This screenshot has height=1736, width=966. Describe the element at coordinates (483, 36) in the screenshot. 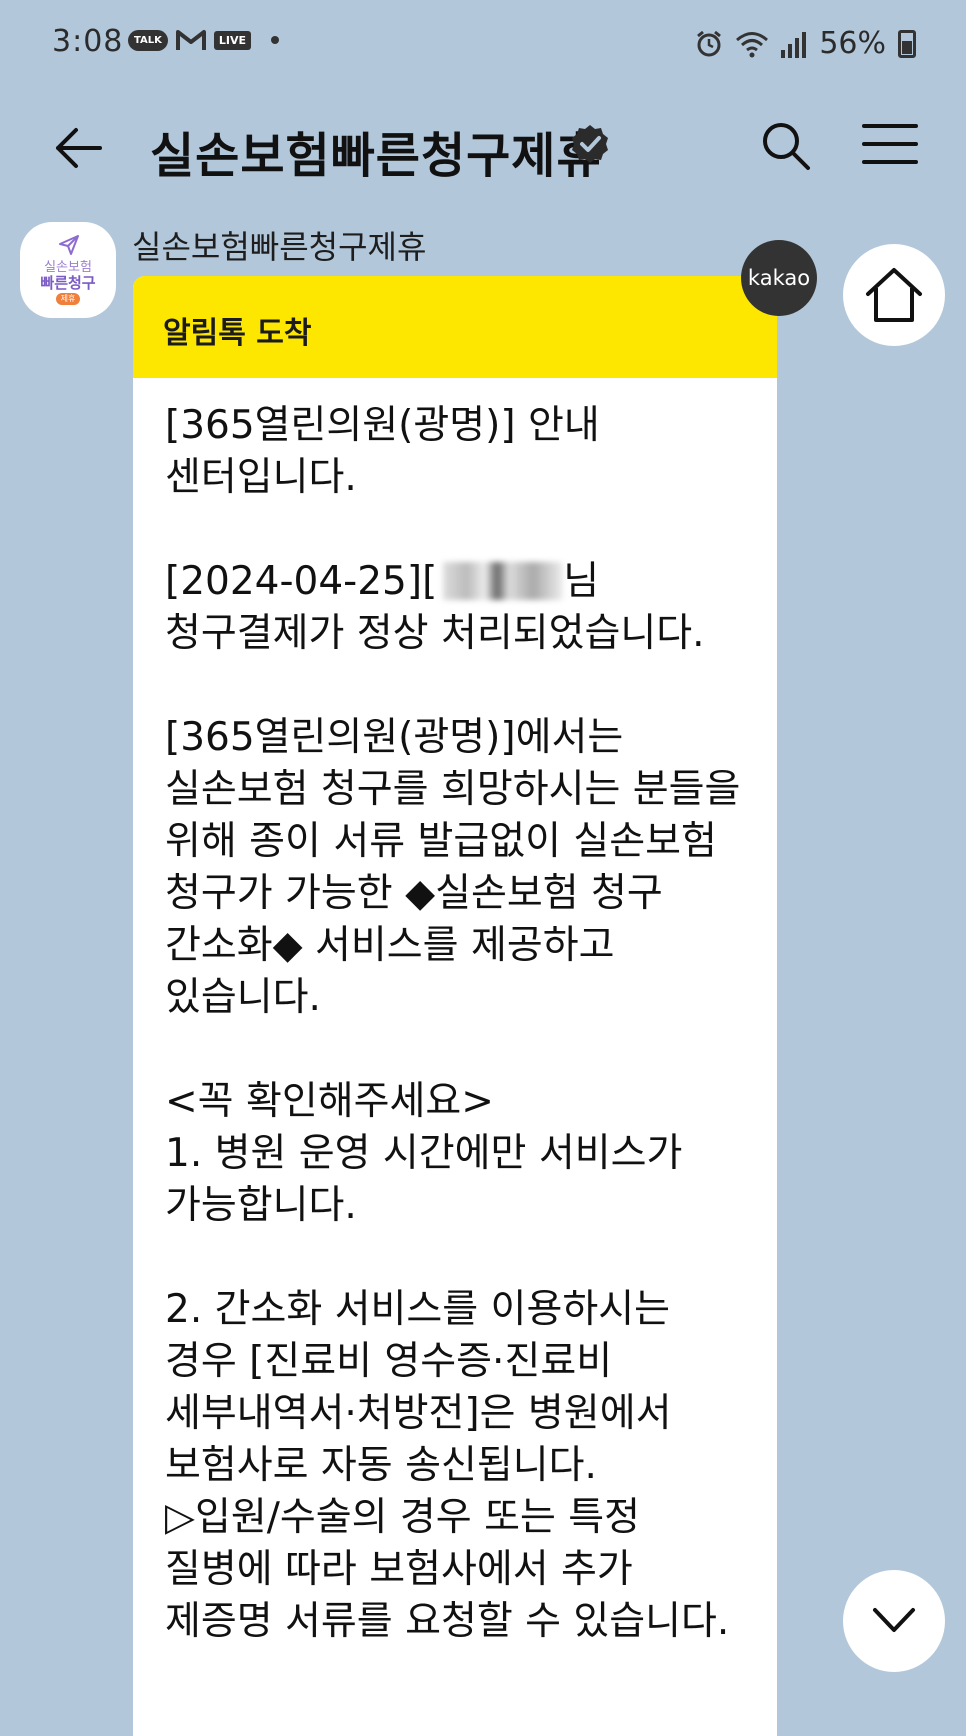

I see `status-bar: 3:08 TALK LIVE 56%` at that location.